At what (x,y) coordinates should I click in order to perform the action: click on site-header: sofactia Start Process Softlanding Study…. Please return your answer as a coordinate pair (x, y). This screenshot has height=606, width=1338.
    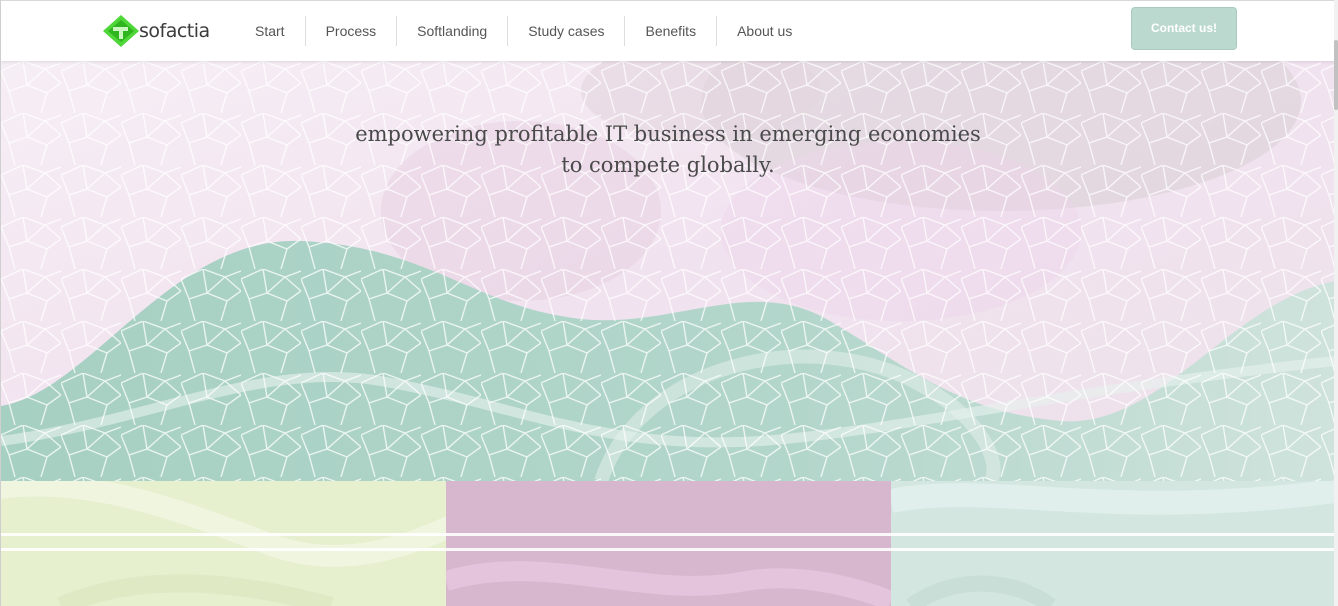
    Looking at the image, I should click on (667, 30).